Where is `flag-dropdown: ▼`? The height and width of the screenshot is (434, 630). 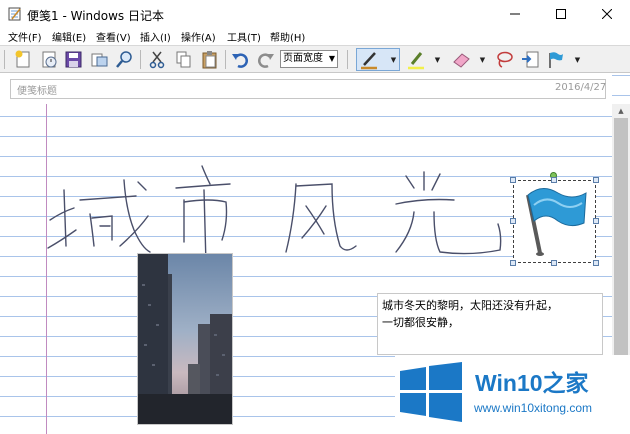 flag-dropdown: ▼ is located at coordinates (577, 59).